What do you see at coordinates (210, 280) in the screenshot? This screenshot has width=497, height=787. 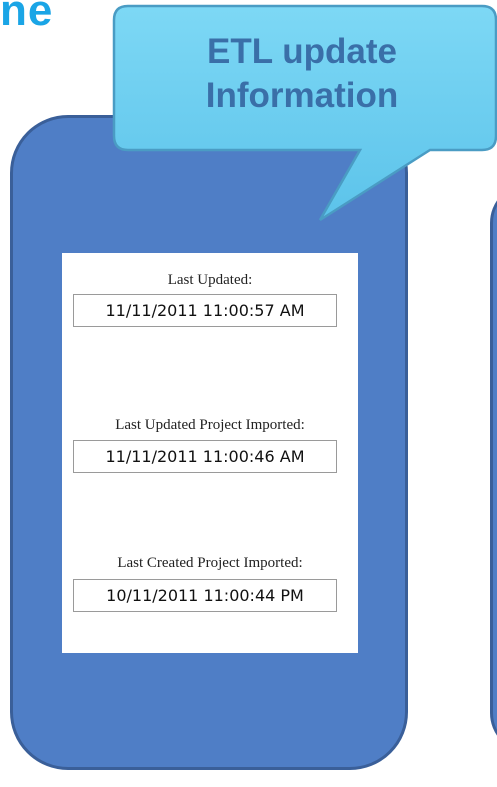 I see `last-updated-label: Last Updated:` at bounding box center [210, 280].